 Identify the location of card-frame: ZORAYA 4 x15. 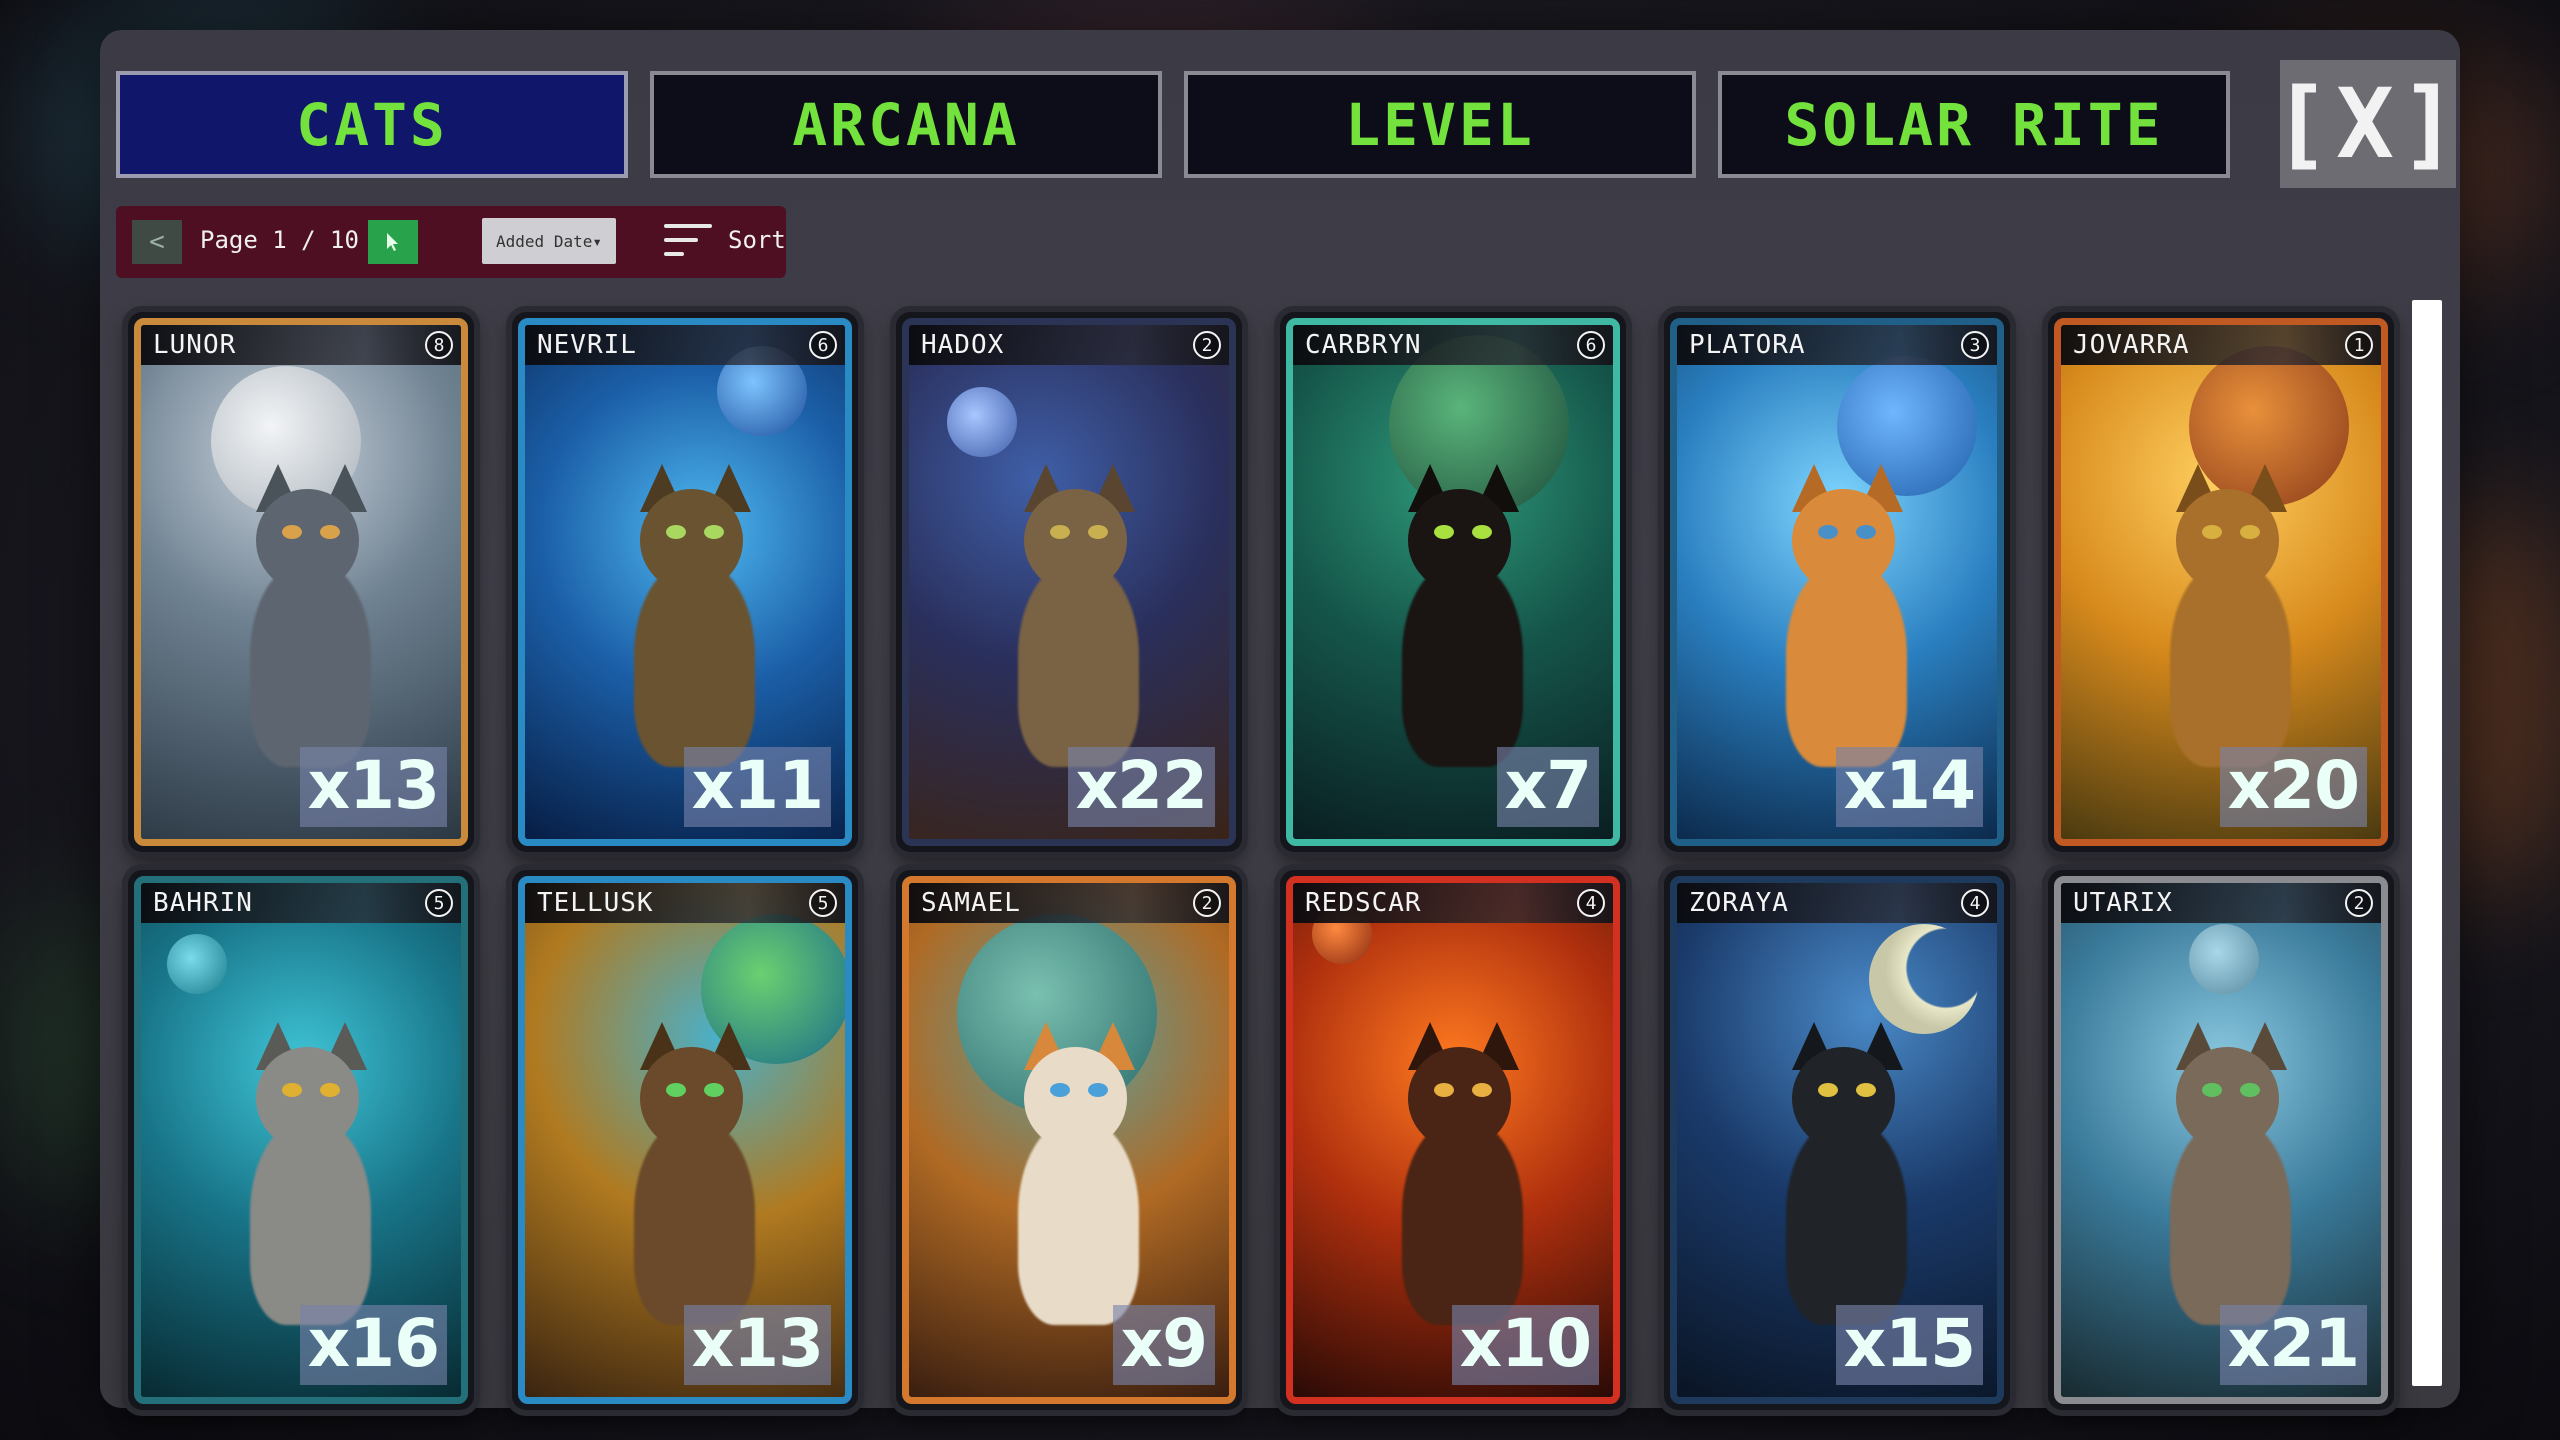
(1837, 1140).